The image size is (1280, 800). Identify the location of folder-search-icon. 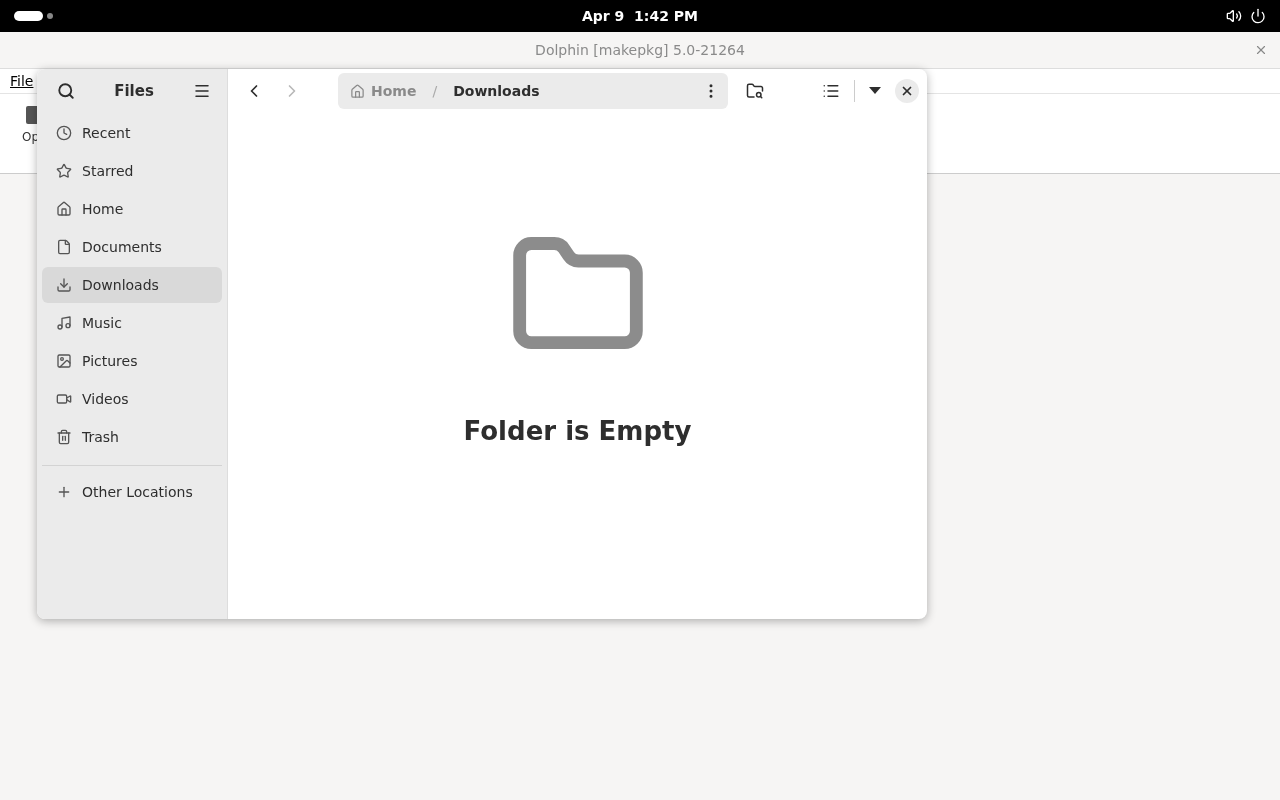
(755, 91).